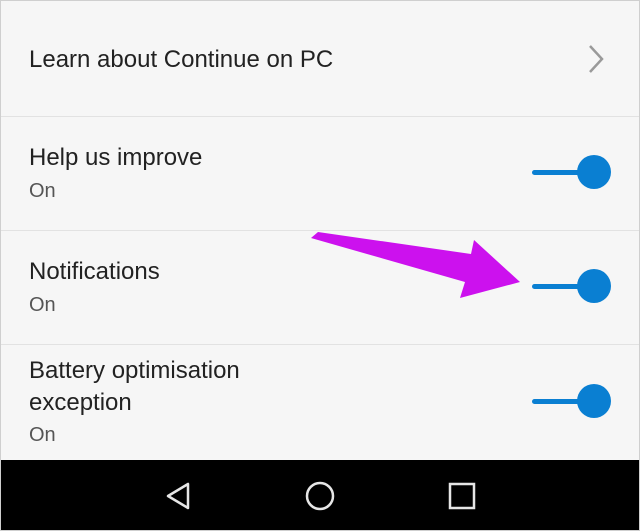 Image resolution: width=640 pixels, height=531 pixels. What do you see at coordinates (42, 305) in the screenshot?
I see `notifications-status: On` at bounding box center [42, 305].